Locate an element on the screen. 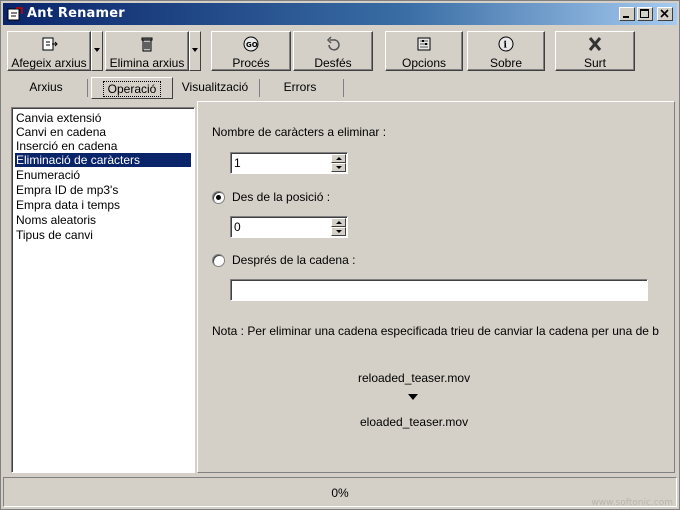  process-button: GO Procés is located at coordinates (251, 51).